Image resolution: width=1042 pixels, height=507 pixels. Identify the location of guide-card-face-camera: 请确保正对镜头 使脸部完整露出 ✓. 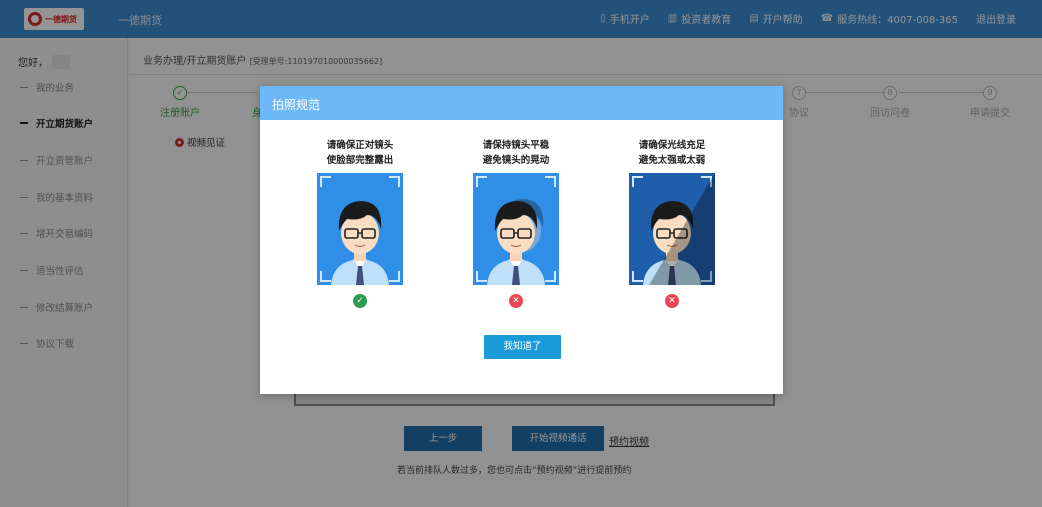
(360, 223).